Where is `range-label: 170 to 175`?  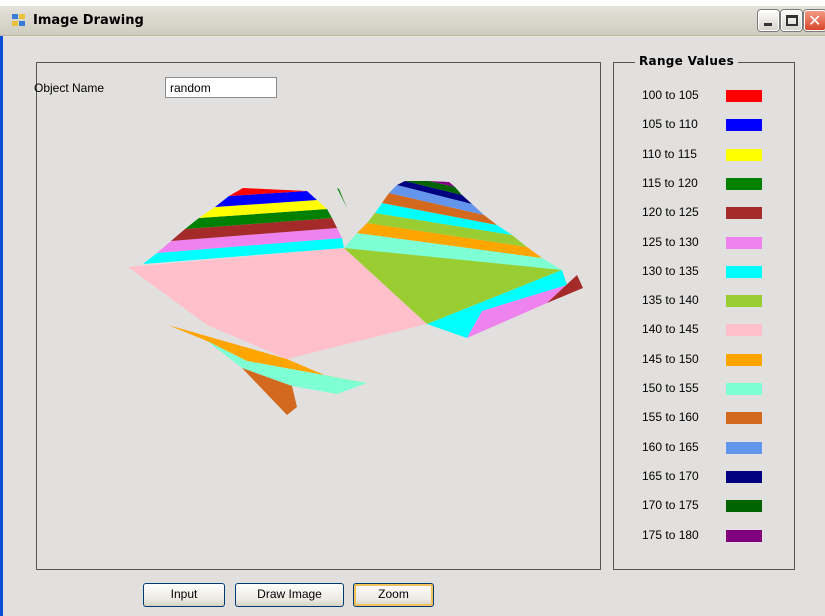 range-label: 170 to 175 is located at coordinates (670, 505).